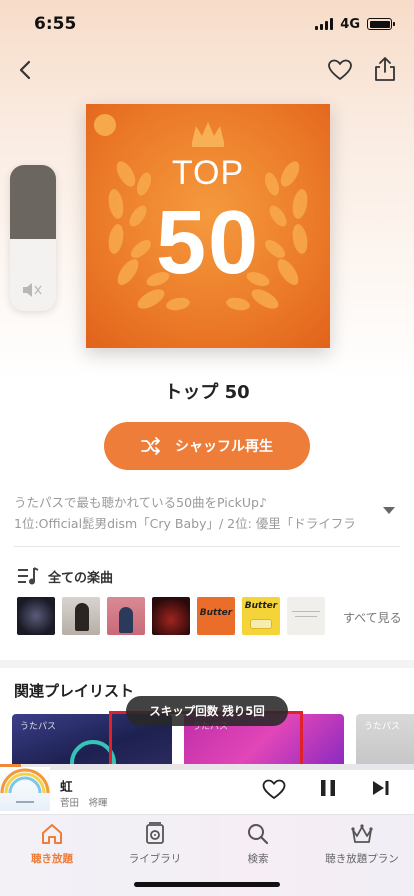 The image size is (414, 896). I want to click on tab-unlimited: 聴き放題, so click(52, 843).